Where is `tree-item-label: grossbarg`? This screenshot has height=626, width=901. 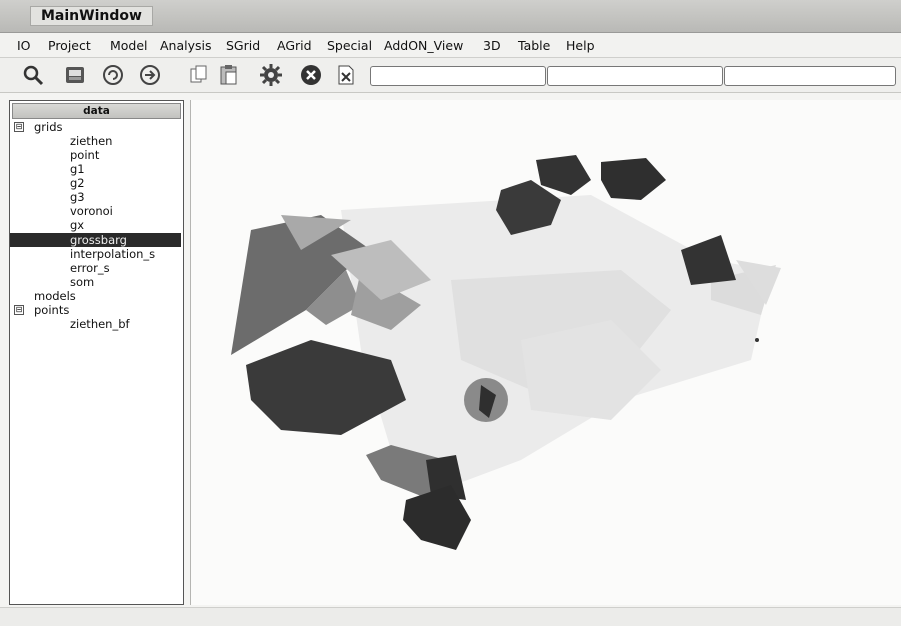 tree-item-label: grossbarg is located at coordinates (98, 240).